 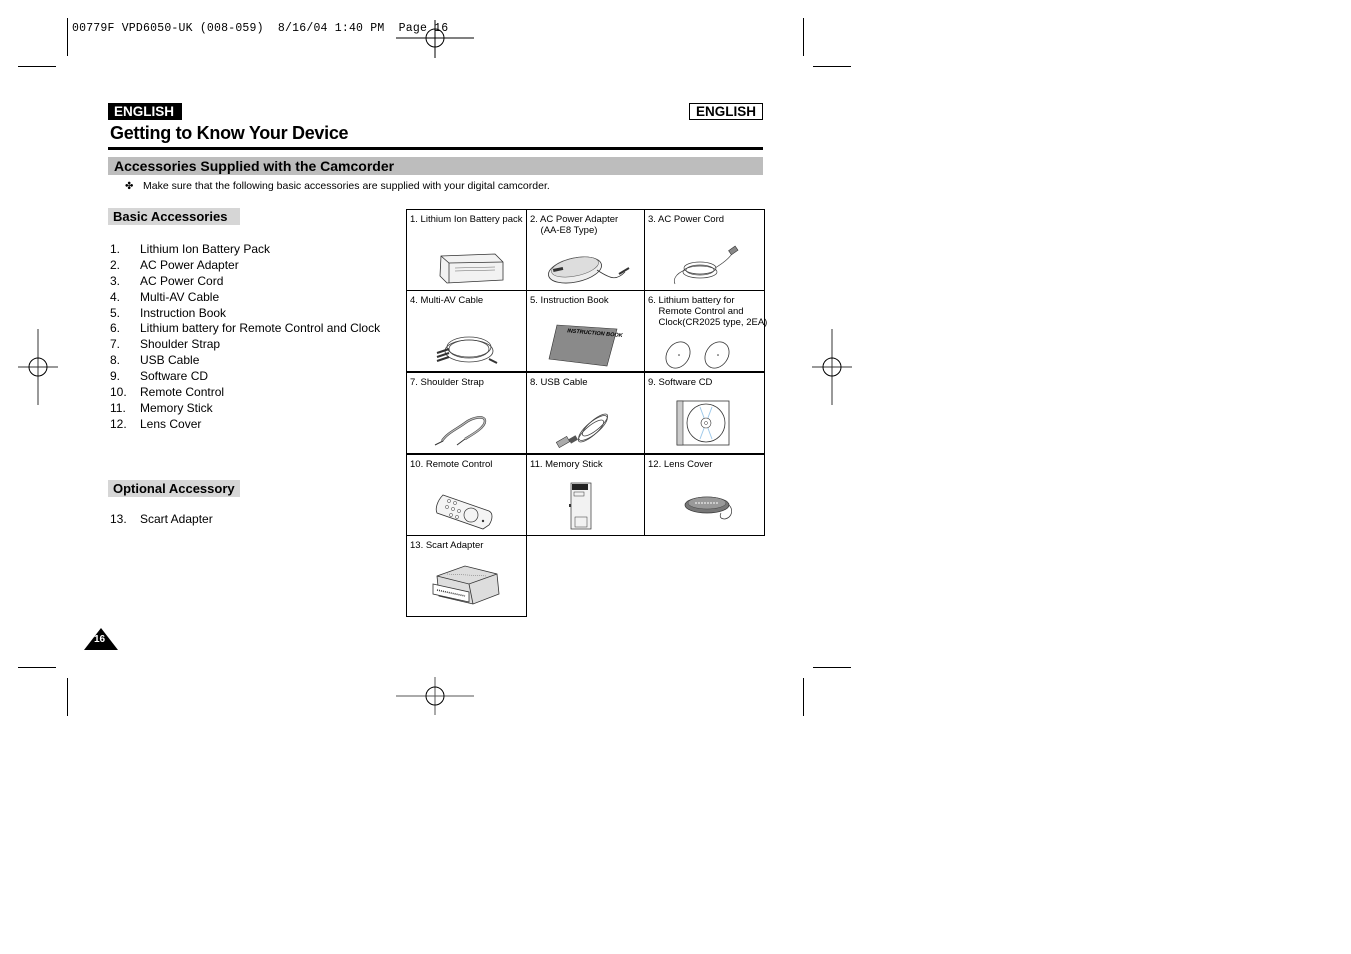 What do you see at coordinates (589, 270) in the screenshot?
I see `power-adapter-icon` at bounding box center [589, 270].